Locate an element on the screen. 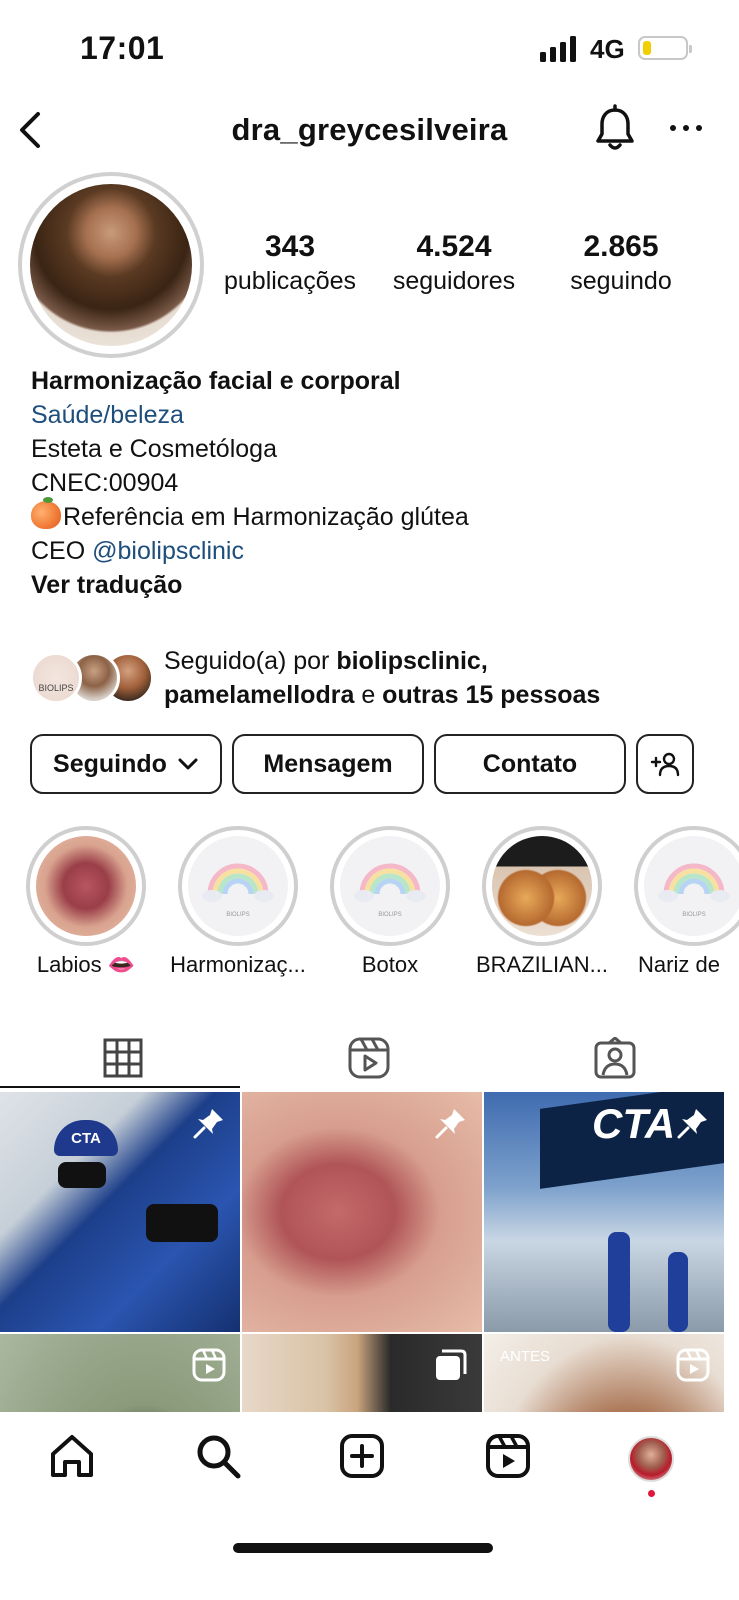  peach-icon is located at coordinates (46, 513).